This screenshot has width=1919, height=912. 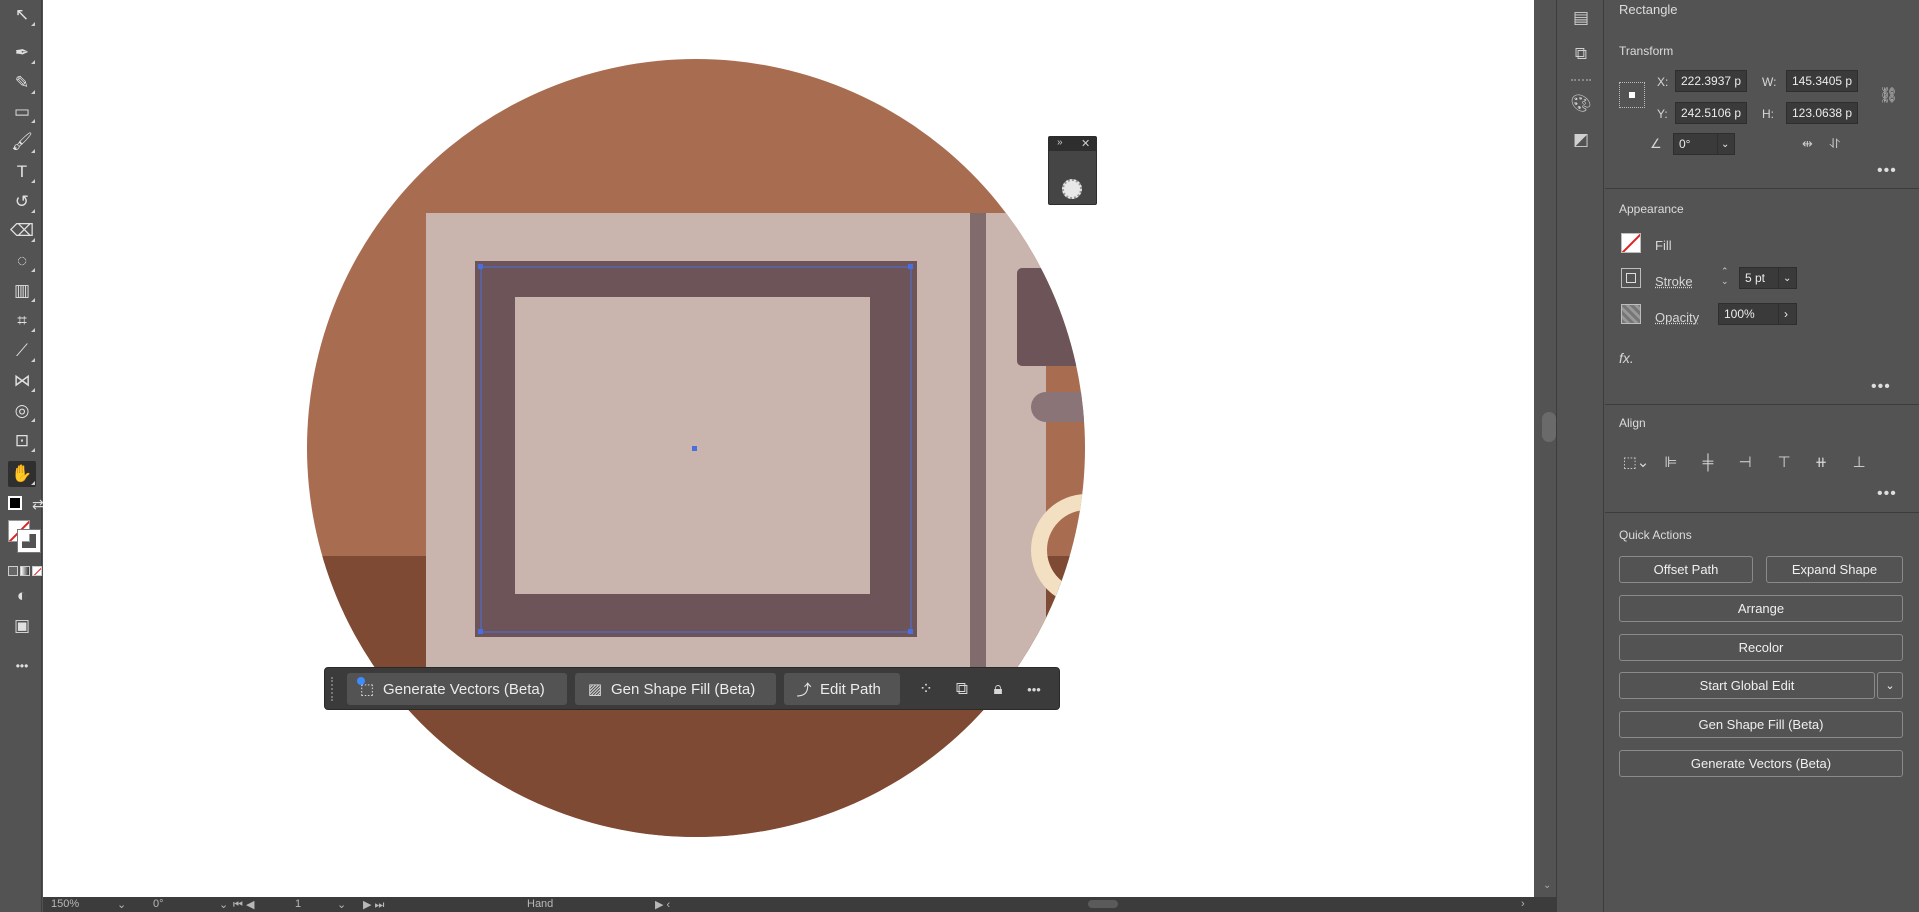 What do you see at coordinates (662, 904) in the screenshot?
I see `status-menu-icon: ▶ ‹` at bounding box center [662, 904].